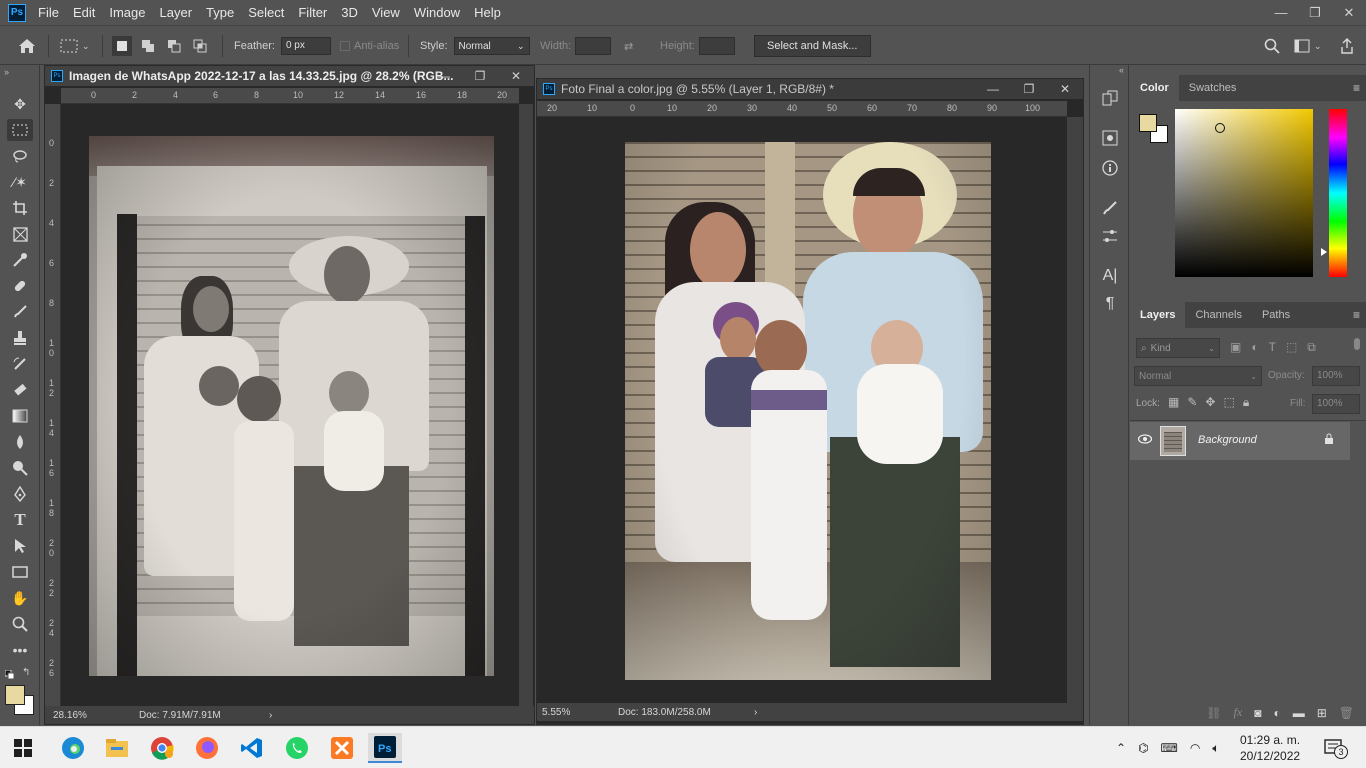 This screenshot has height=768, width=1366. Describe the element at coordinates (20, 494) in the screenshot. I see `pen-tool-icon` at that location.